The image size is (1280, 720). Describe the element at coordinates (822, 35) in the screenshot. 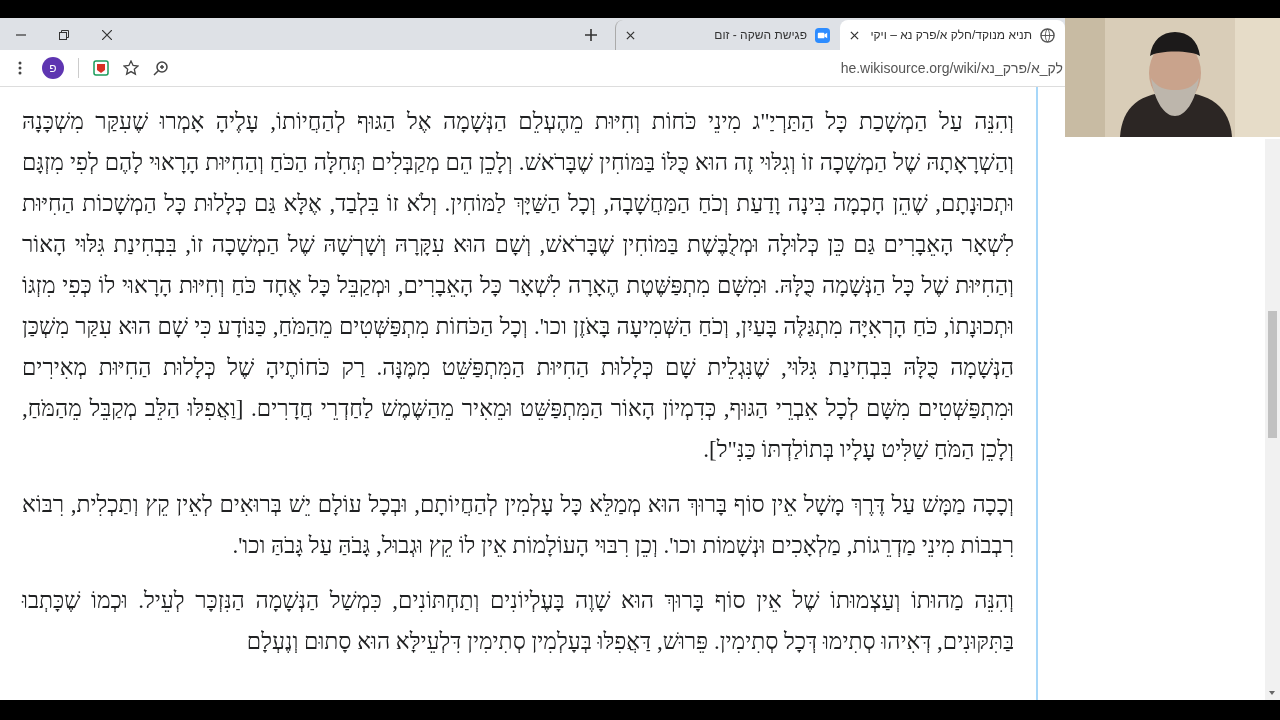

I see `video-camera-icon` at that location.